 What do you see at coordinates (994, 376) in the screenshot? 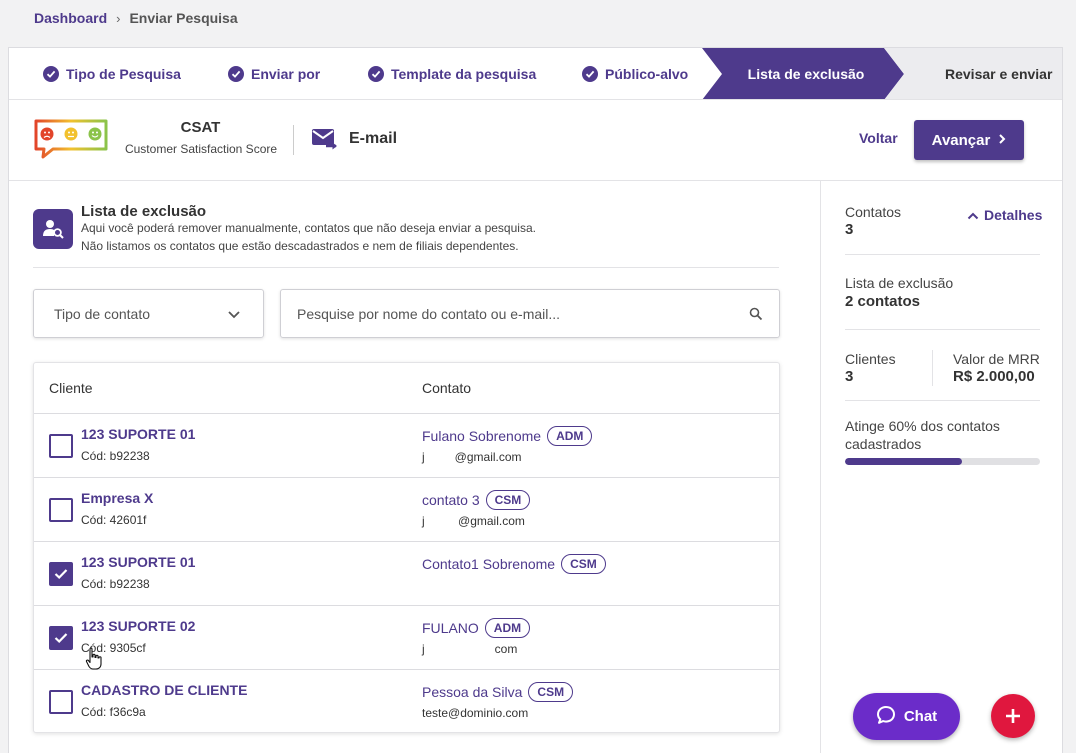
I see `mrr-value: R$ 2.000,00` at bounding box center [994, 376].